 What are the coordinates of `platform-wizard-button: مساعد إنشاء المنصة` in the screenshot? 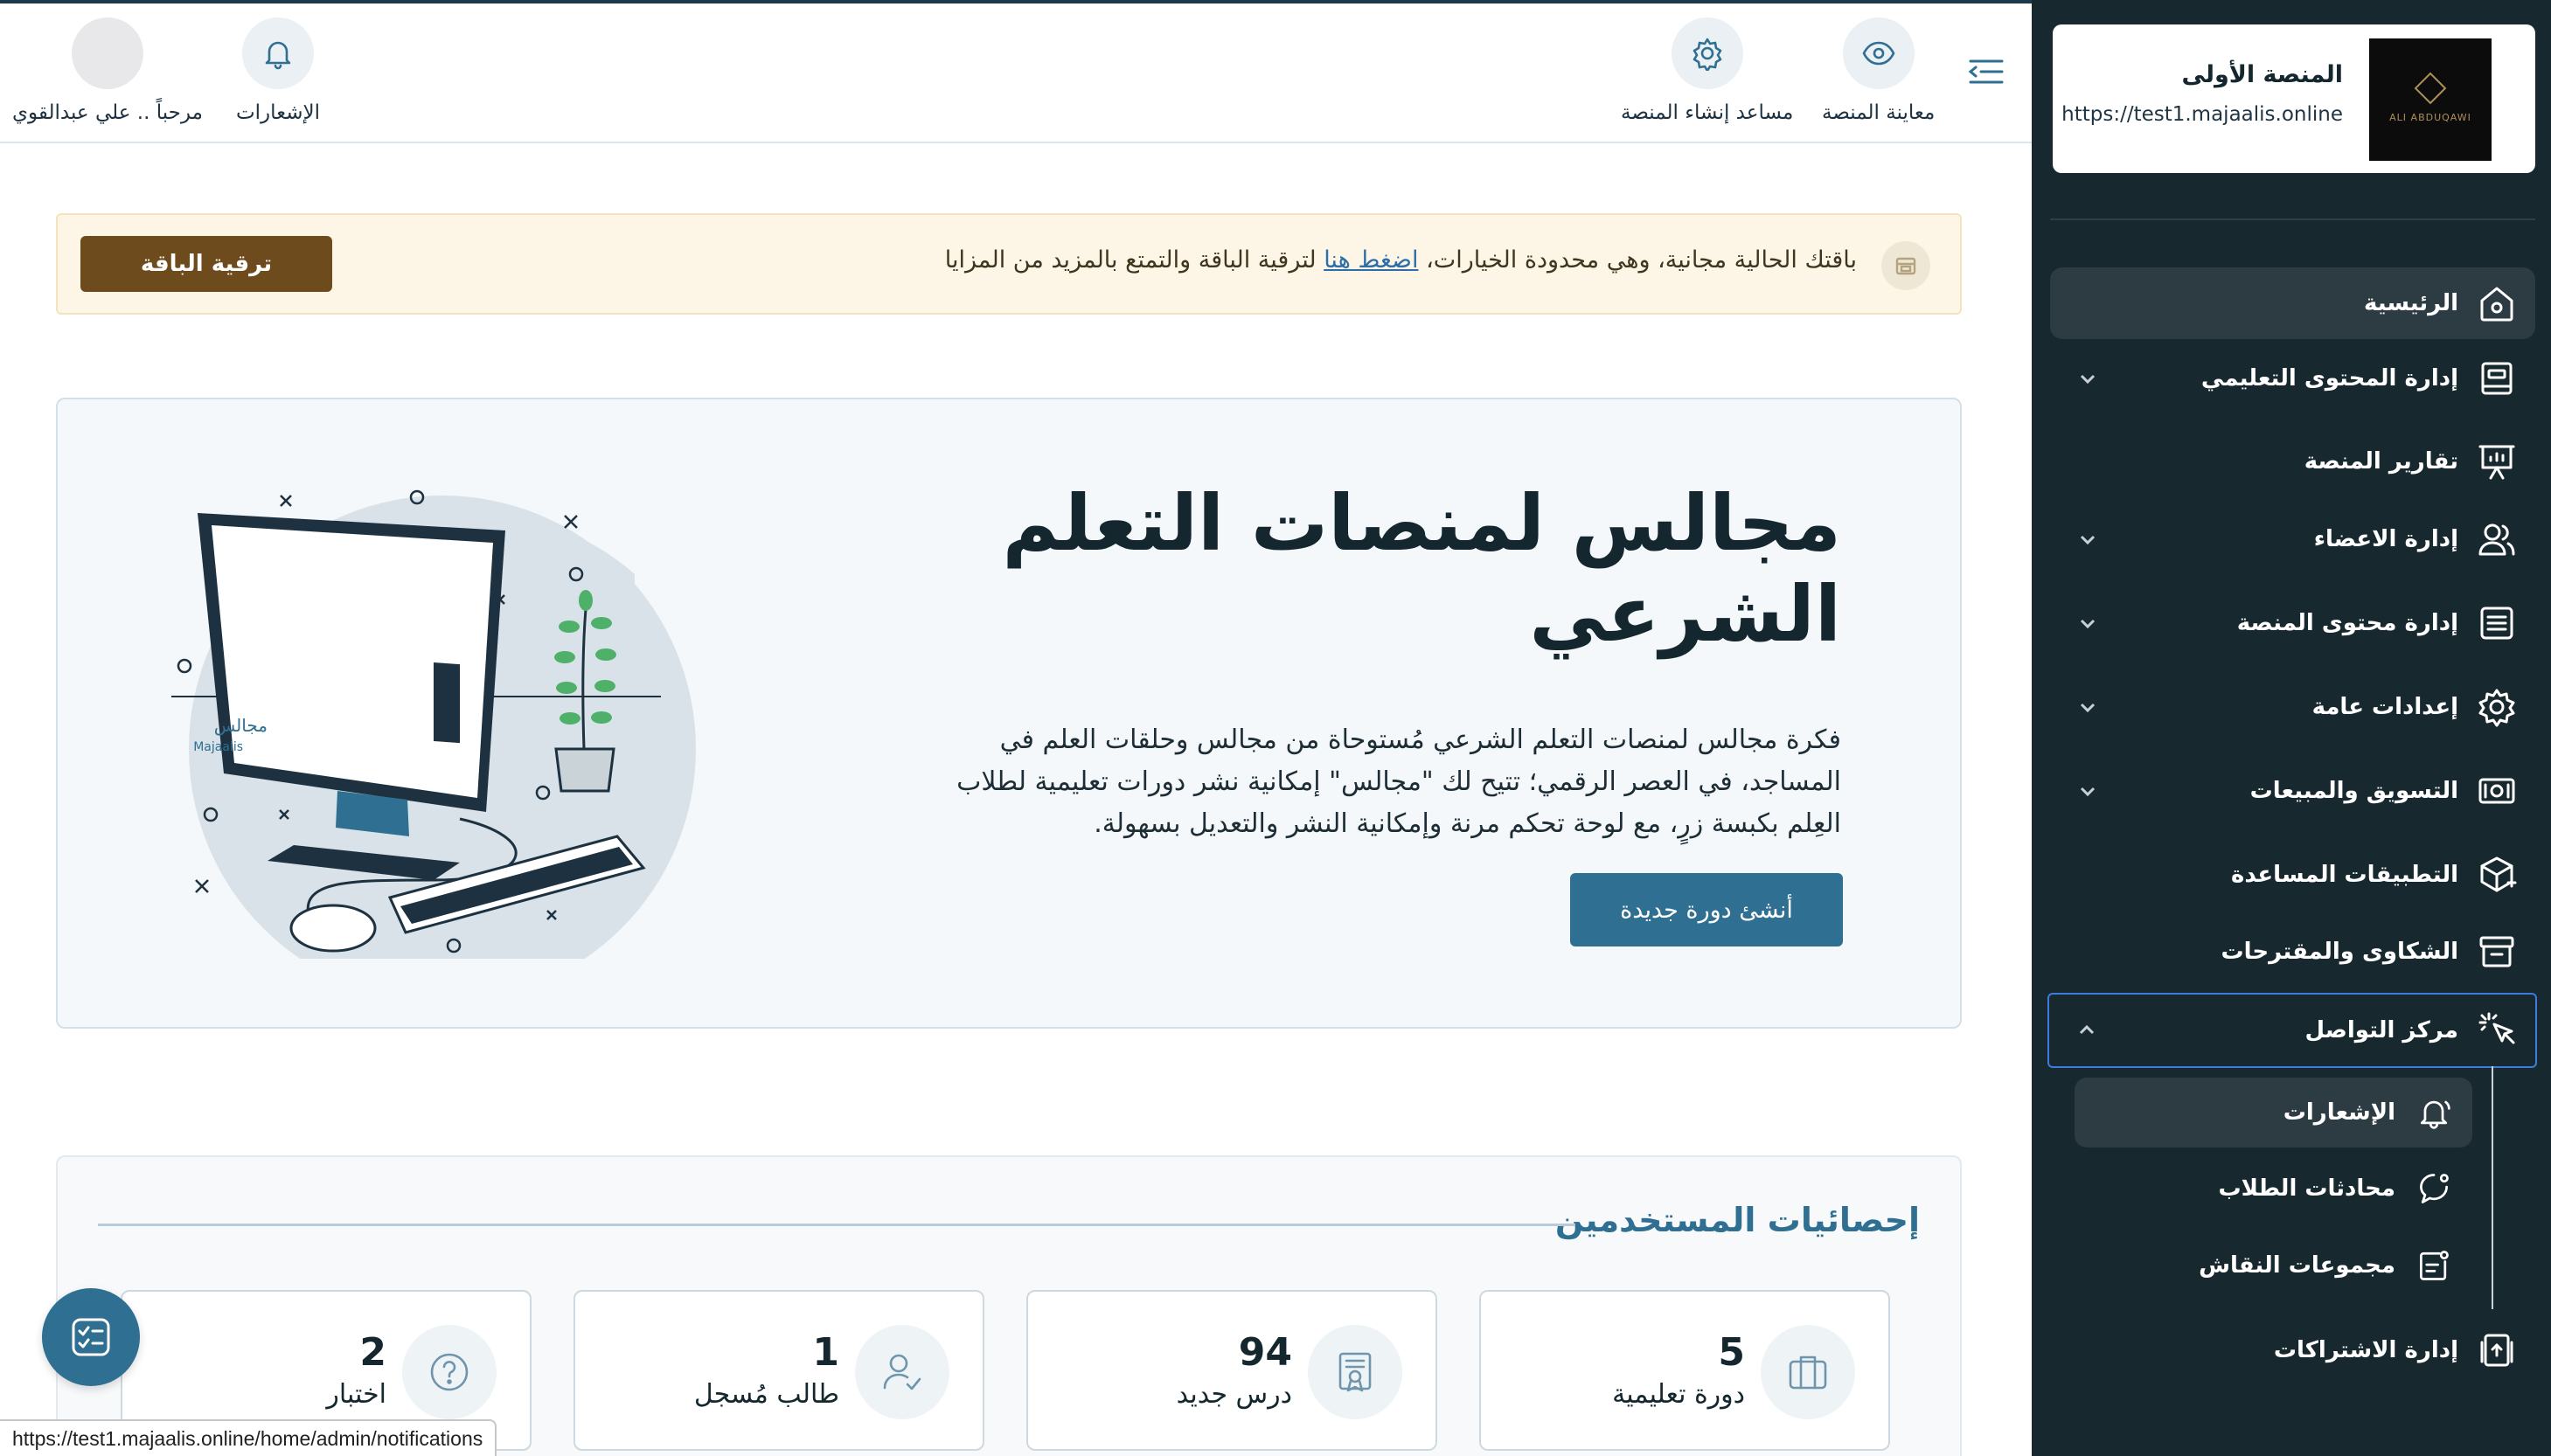 It's located at (1707, 70).